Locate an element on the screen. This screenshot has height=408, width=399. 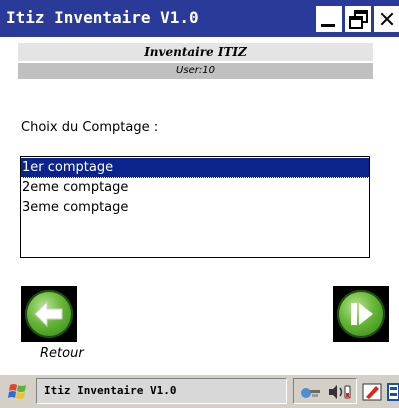
network-icon is located at coordinates (311, 392).